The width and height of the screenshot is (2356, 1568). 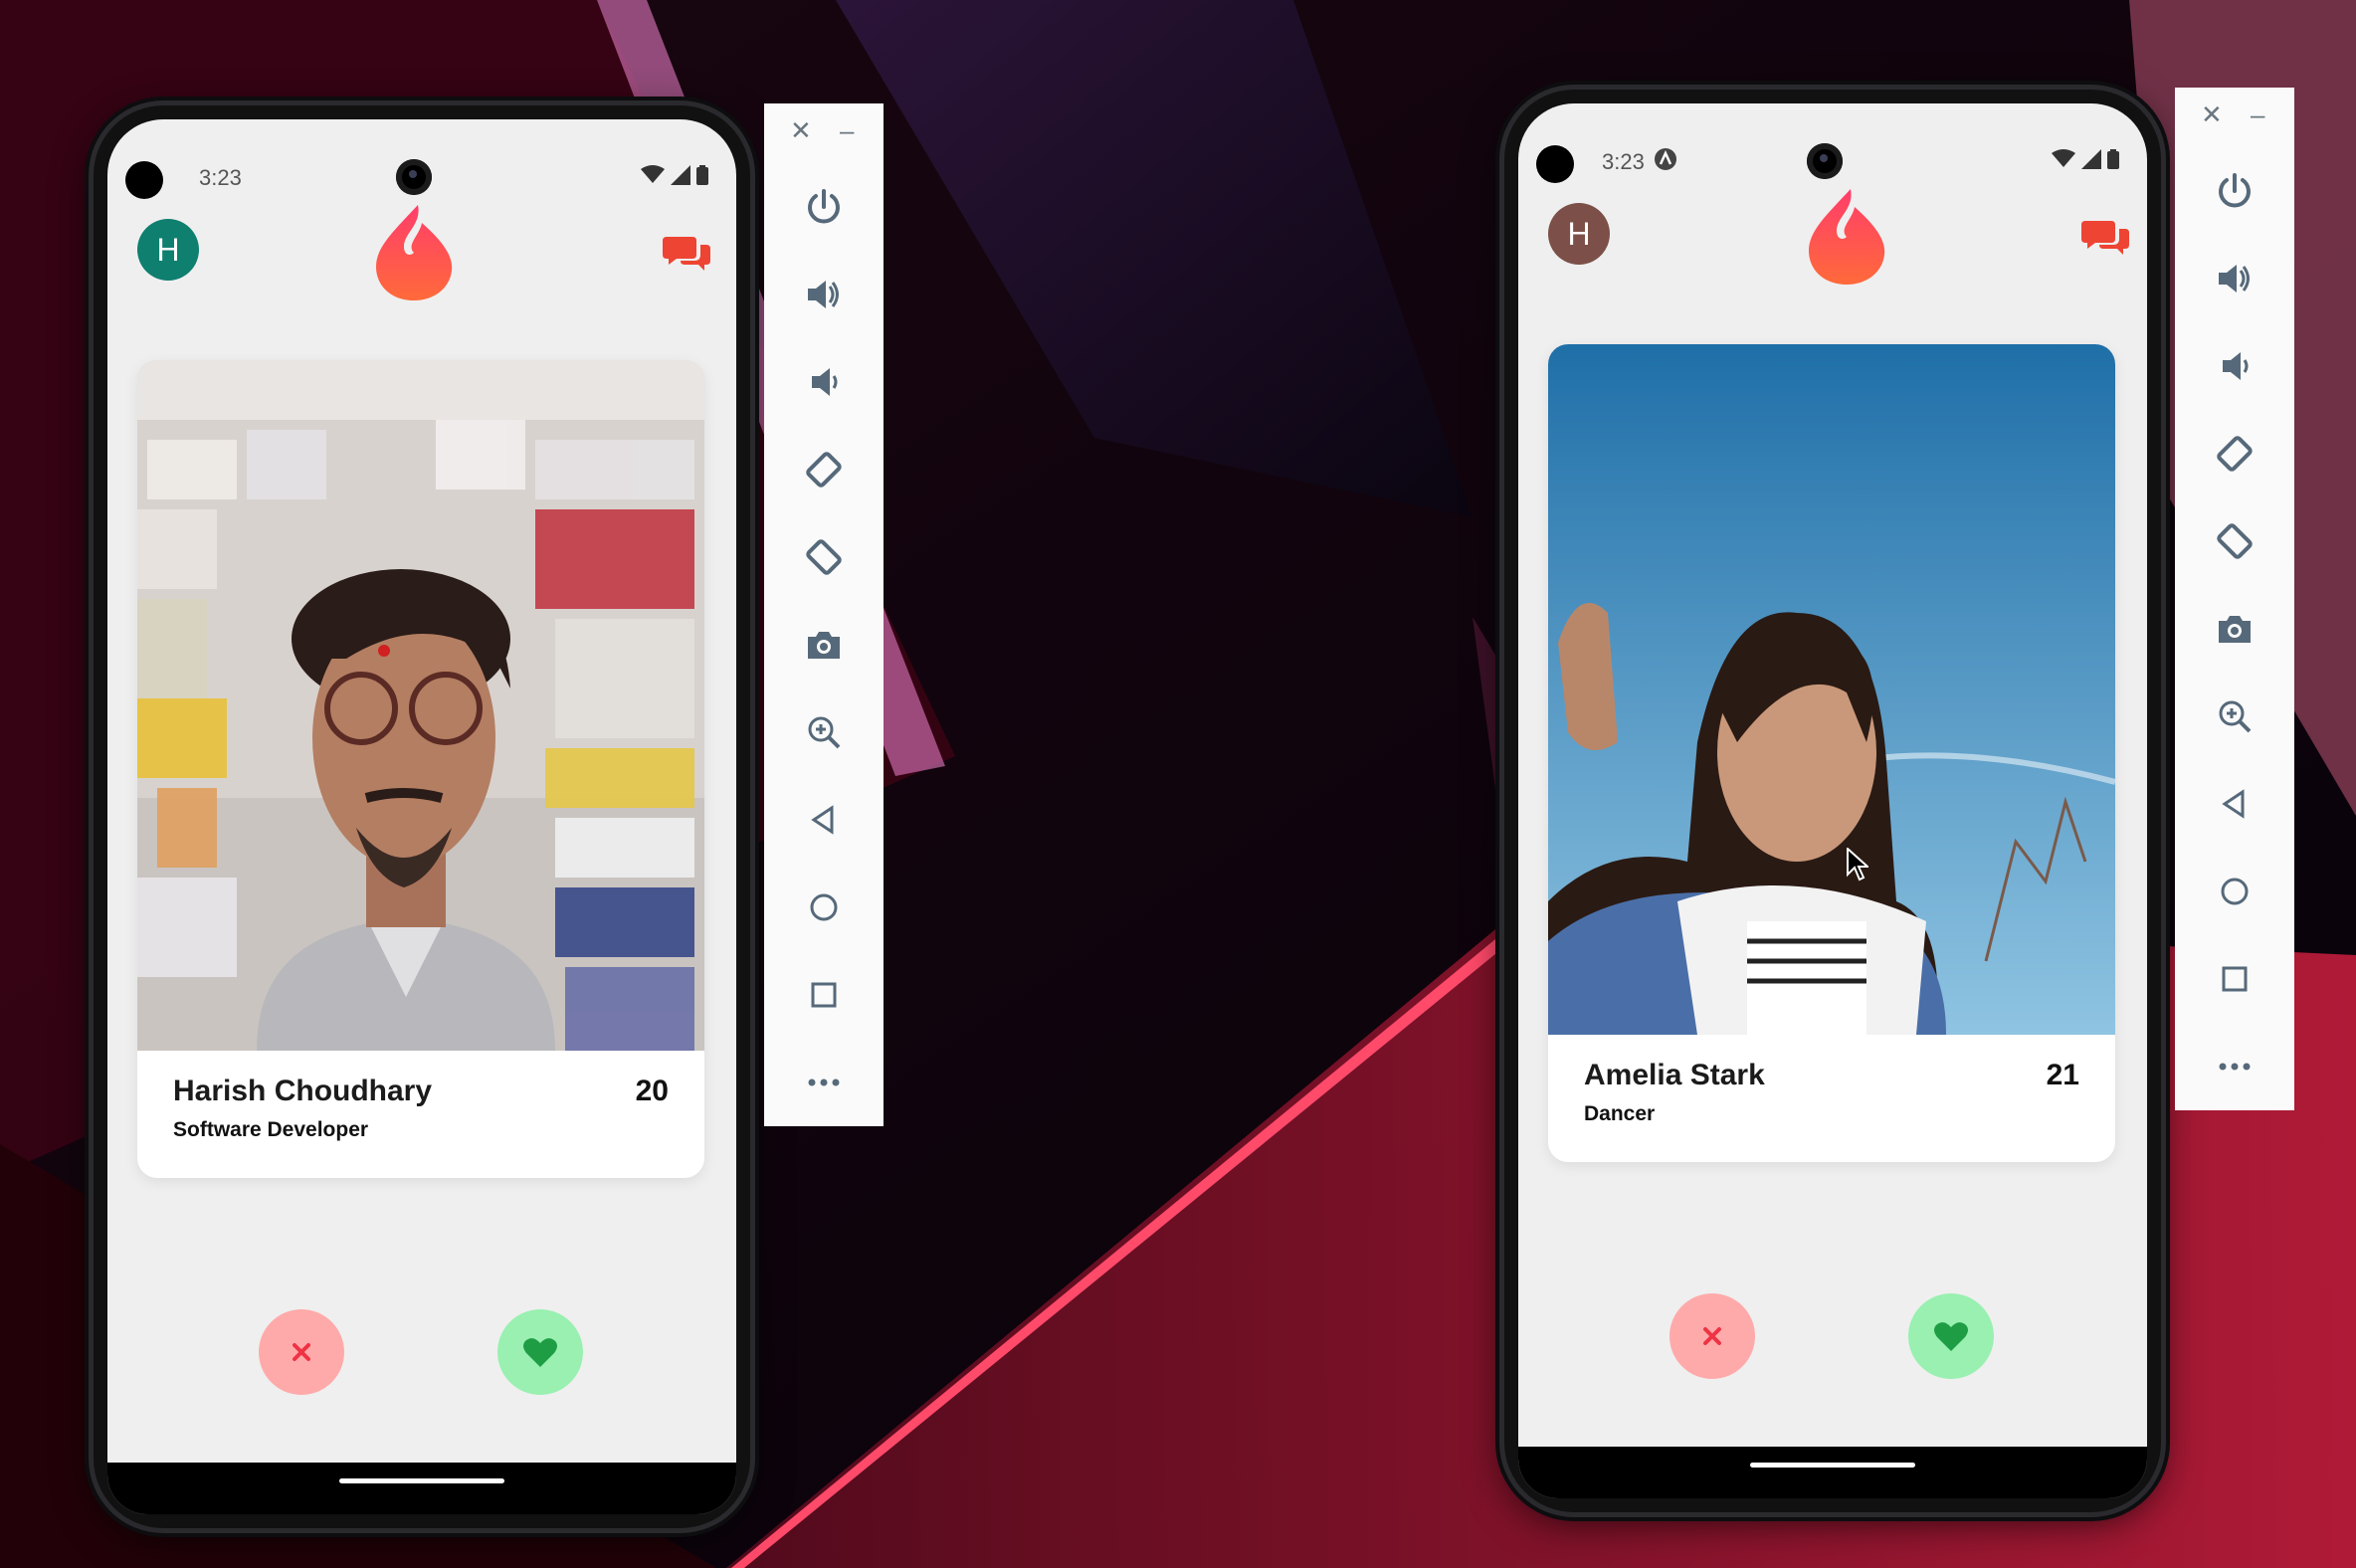 I want to click on right-emulator-toolbar: ✕ –, so click(x=2234, y=599).